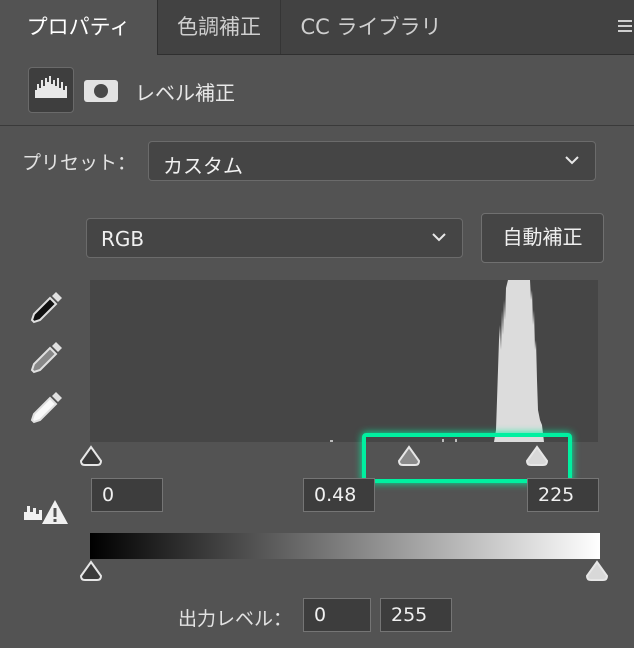 The height and width of the screenshot is (648, 634). Describe the element at coordinates (274, 238) in the screenshot. I see `channel-select: RGB` at that location.